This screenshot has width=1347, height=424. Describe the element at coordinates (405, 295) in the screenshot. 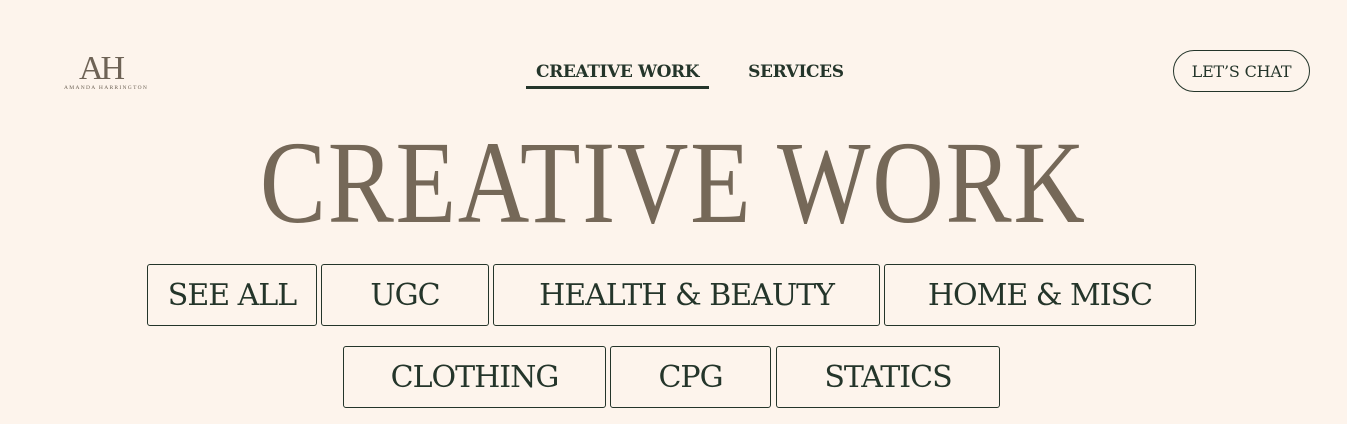

I see `filter-ugc-button: UGC` at that location.